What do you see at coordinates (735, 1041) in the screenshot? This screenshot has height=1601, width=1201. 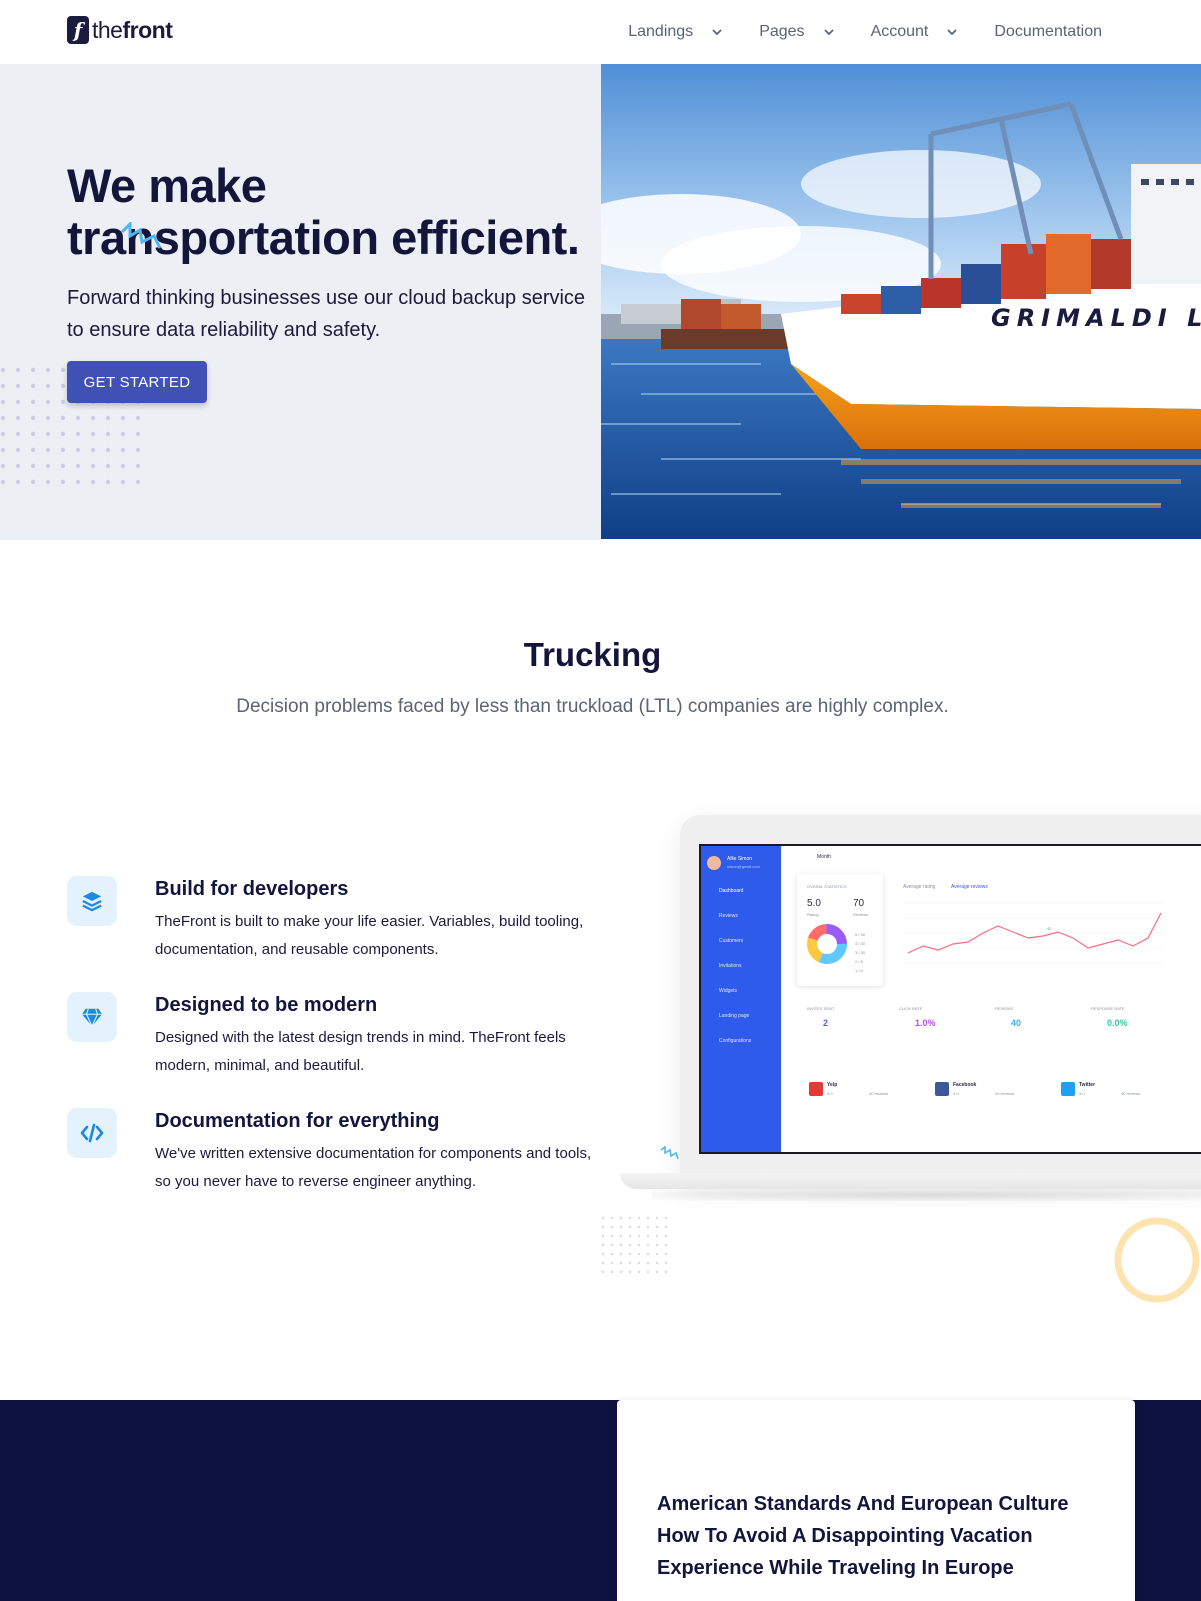 I see `dashboard-menu-item: Configurations` at bounding box center [735, 1041].